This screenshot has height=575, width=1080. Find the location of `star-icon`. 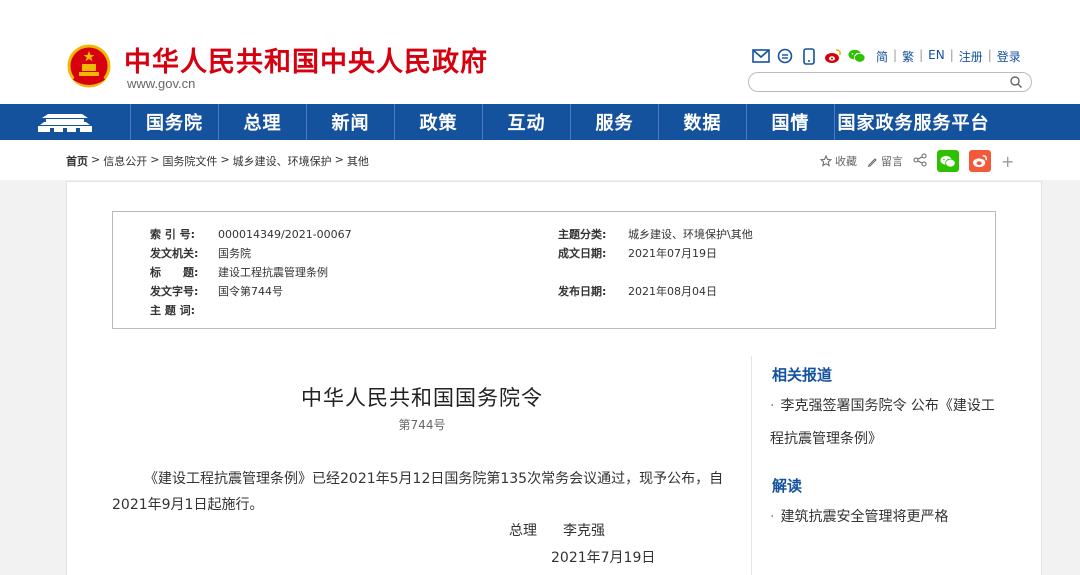

star-icon is located at coordinates (826, 161).